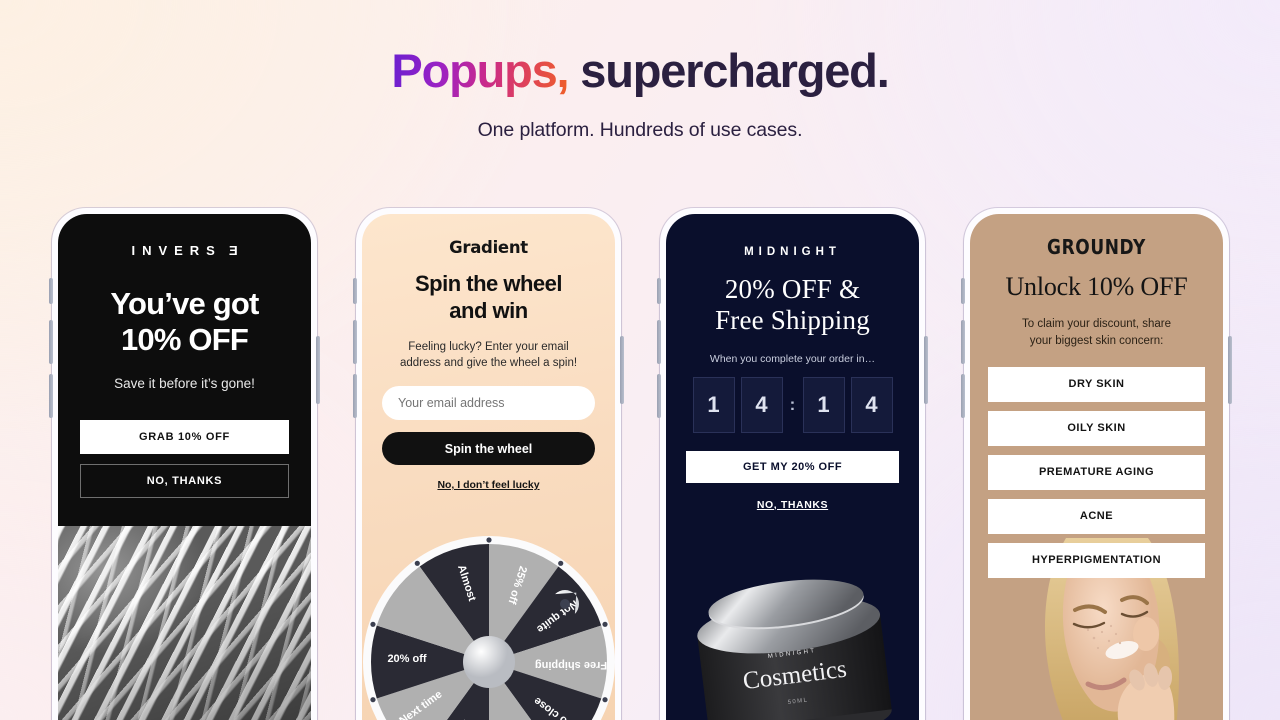 The image size is (1280, 720). I want to click on headline-gradient-word: Popups,, so click(480, 70).